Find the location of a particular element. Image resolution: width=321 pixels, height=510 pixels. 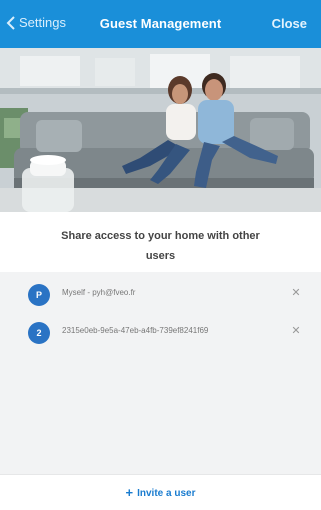

avatar: 2 is located at coordinates (39, 333).